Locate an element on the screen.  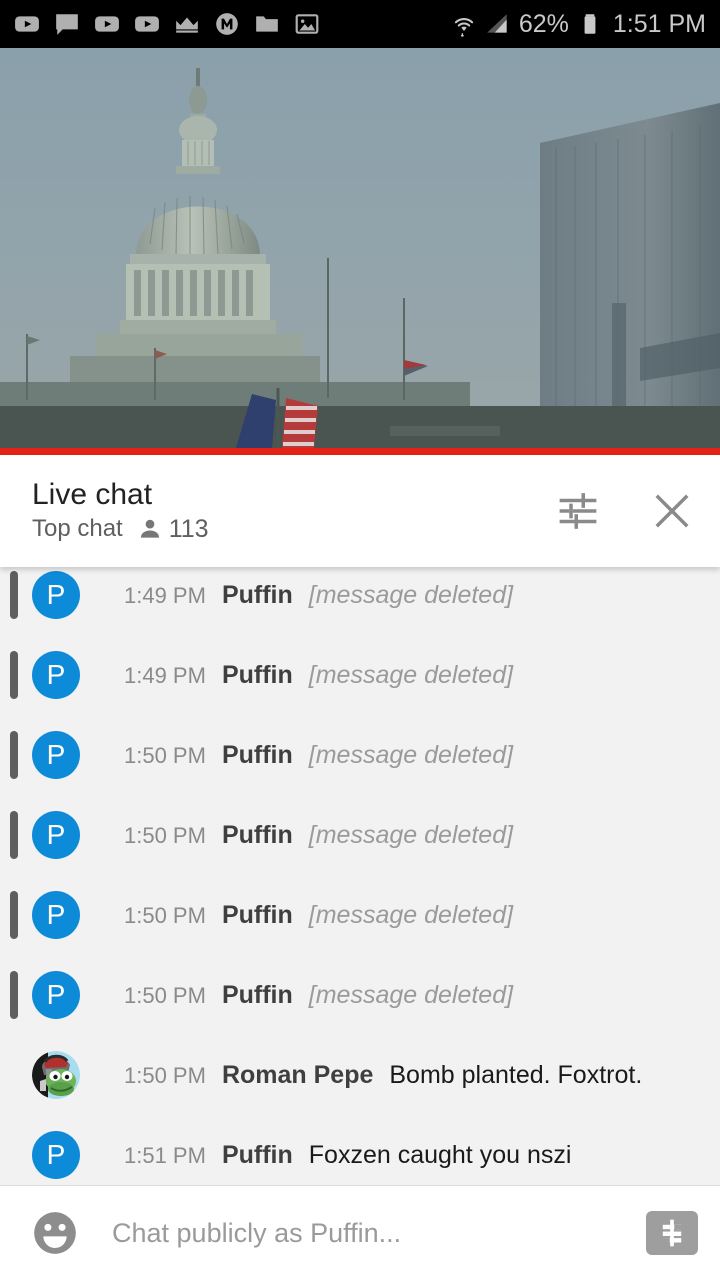
chat-title: Live chat is located at coordinates (92, 494).